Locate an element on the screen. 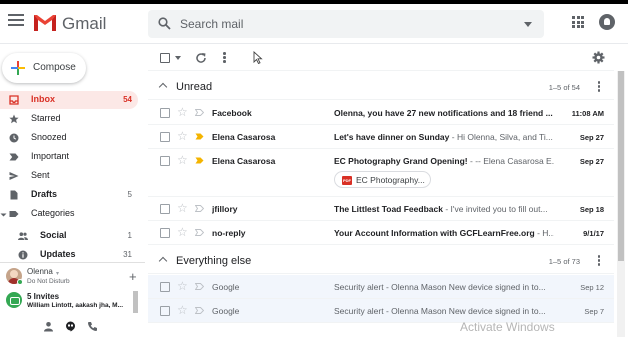 This screenshot has height=337, width=628. section-everything-else-header: Everything else 1–5 of 73 is located at coordinates (381, 261).